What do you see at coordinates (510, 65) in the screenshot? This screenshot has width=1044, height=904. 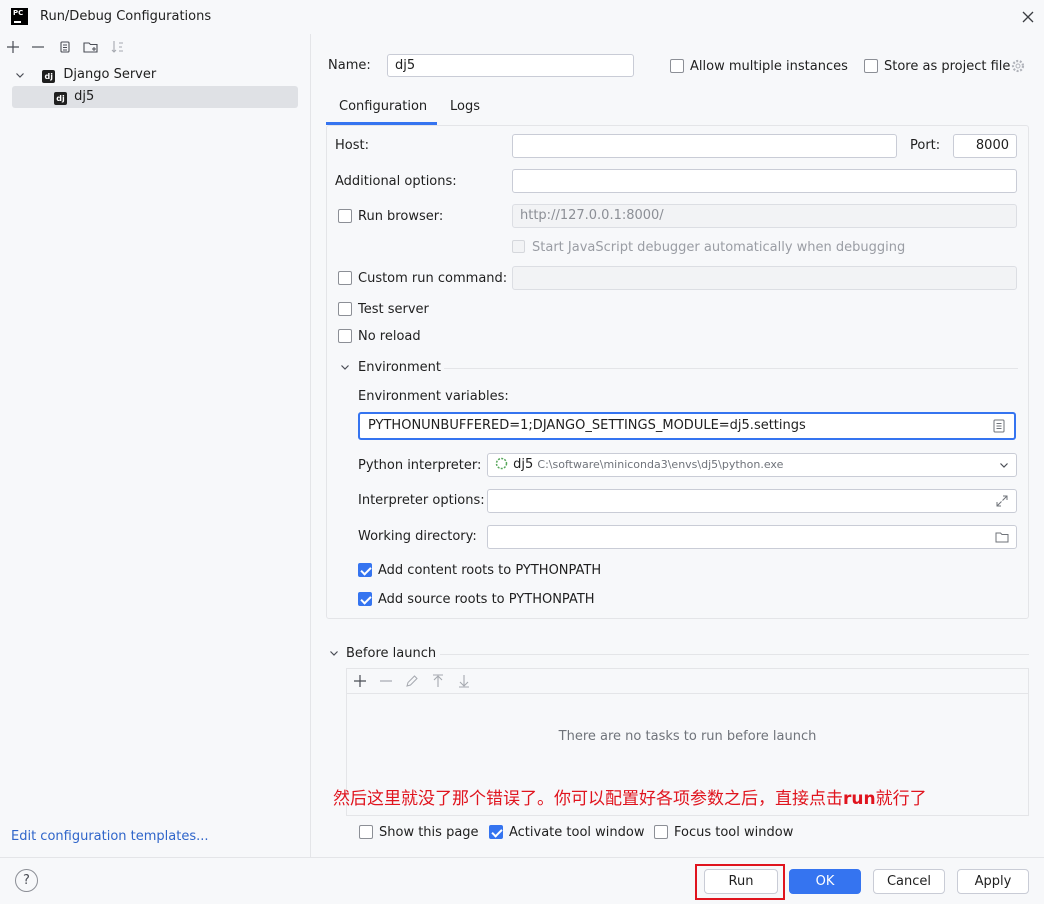 I see `name-field: dj5` at bounding box center [510, 65].